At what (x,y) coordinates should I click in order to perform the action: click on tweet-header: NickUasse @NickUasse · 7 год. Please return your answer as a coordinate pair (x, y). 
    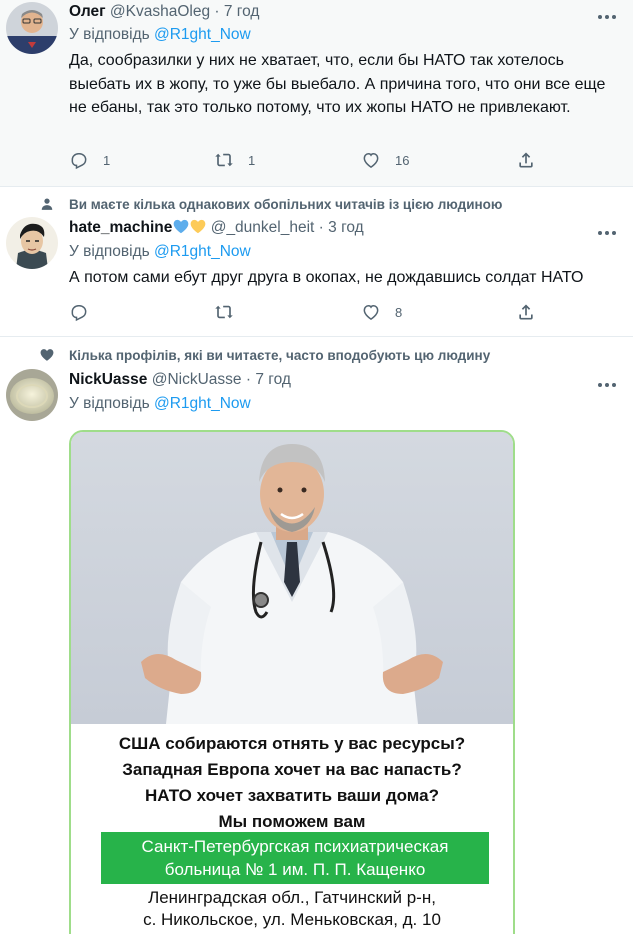
    Looking at the image, I should click on (180, 380).